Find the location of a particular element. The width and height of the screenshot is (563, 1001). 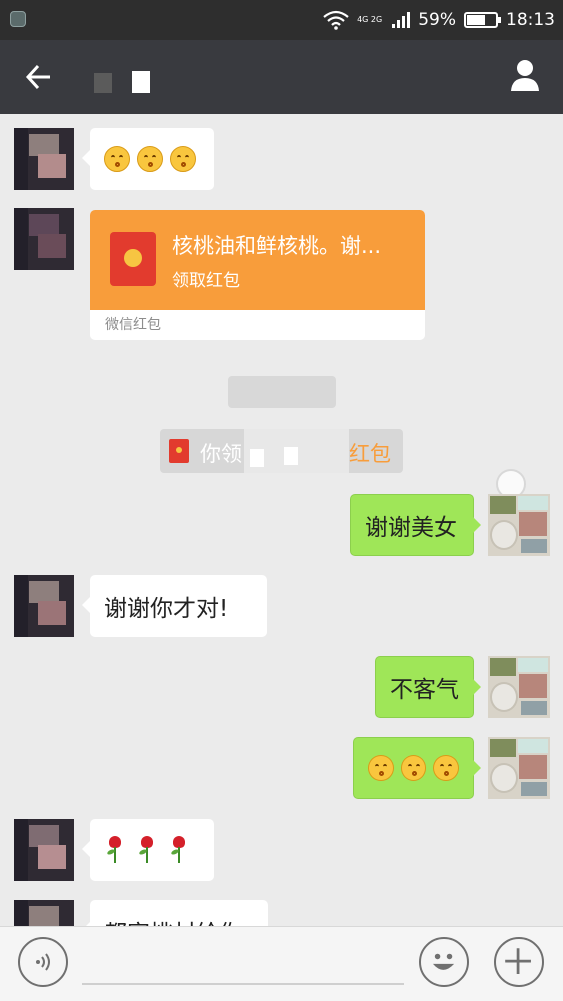

notification-icon is located at coordinates (18, 19).